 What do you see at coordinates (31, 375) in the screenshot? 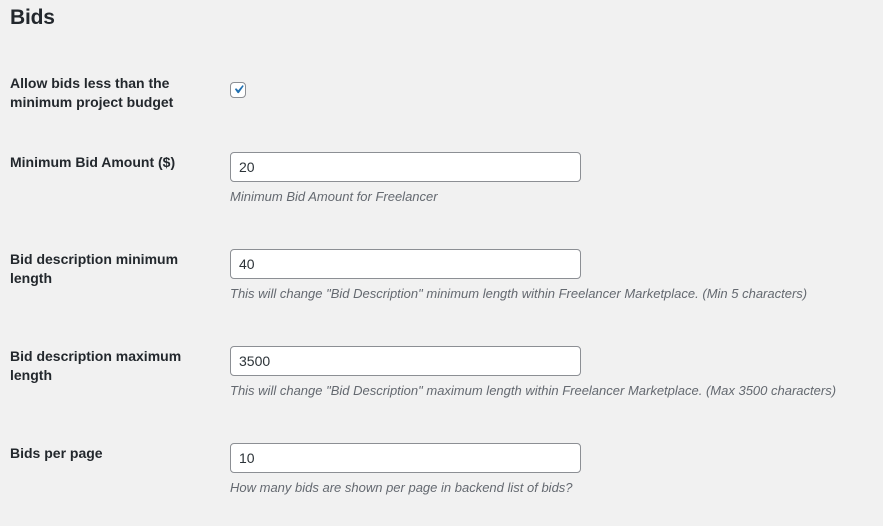
I see `desc-max-label-line2: length` at bounding box center [31, 375].